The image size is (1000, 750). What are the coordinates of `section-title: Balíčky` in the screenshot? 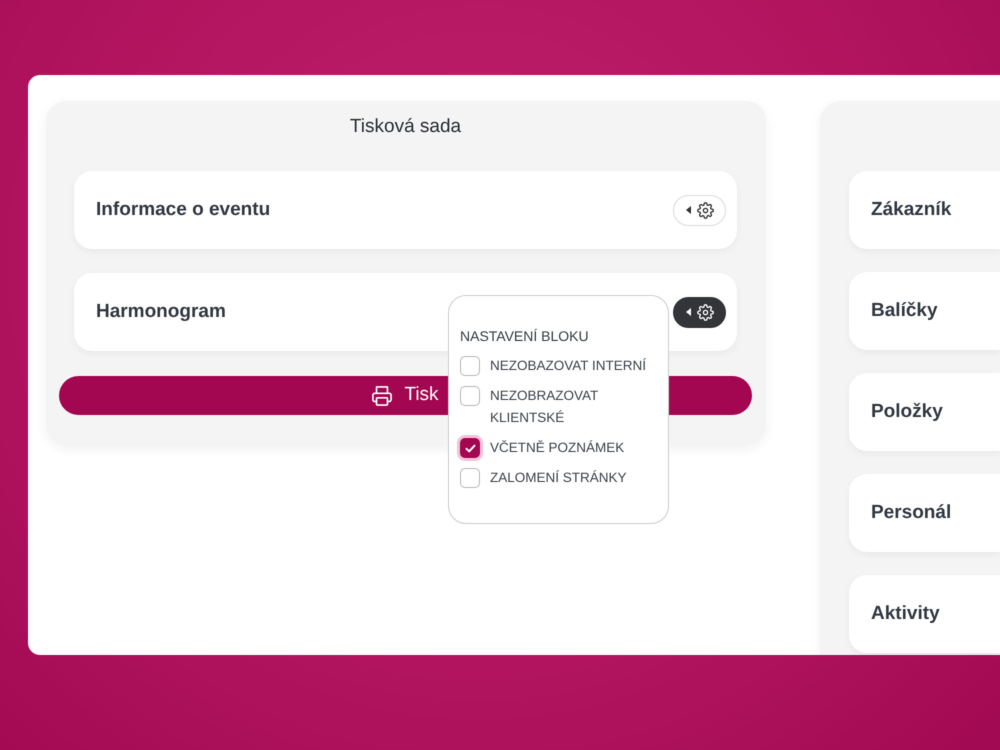 It's located at (904, 310).